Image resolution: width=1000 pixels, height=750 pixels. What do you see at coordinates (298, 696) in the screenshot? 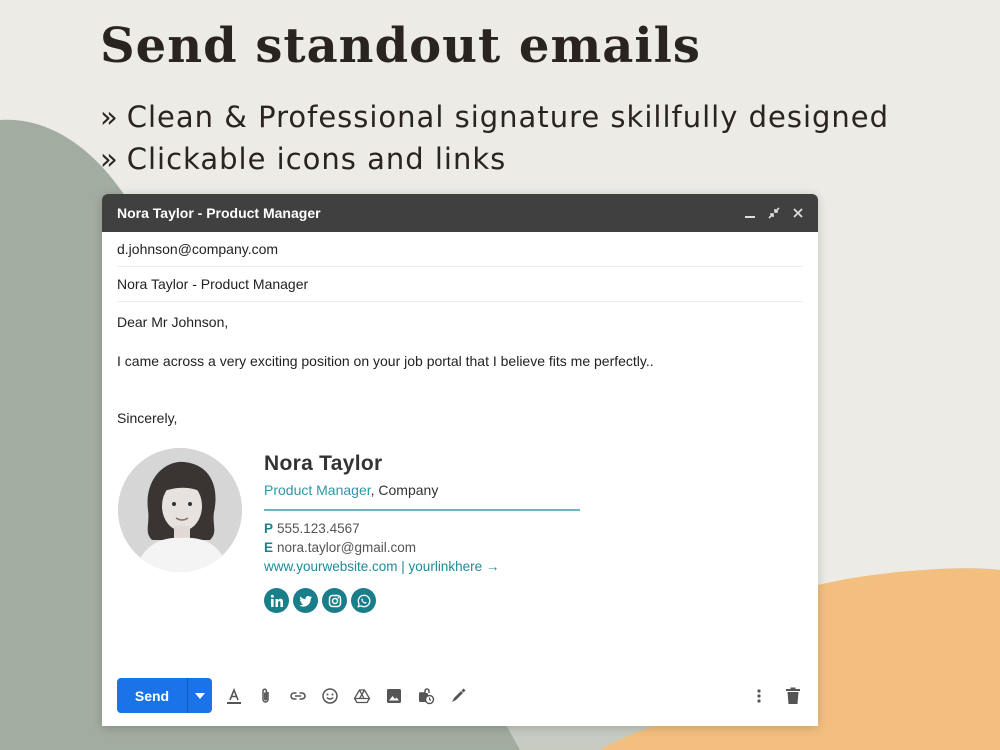
I see `link-icon` at bounding box center [298, 696].